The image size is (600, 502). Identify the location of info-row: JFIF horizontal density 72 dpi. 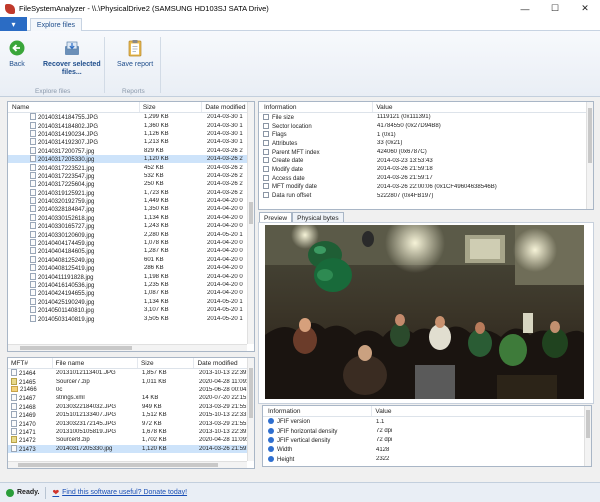
(427, 430).